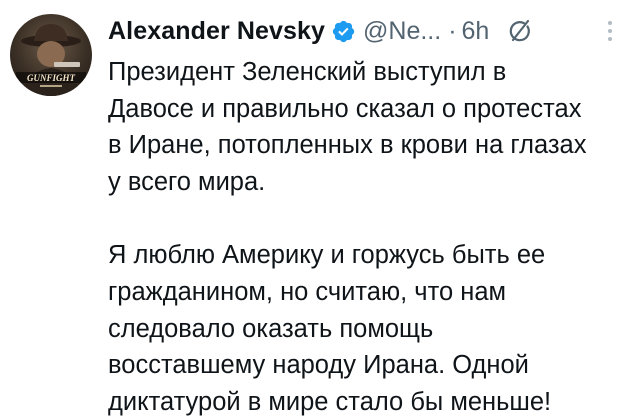  What do you see at coordinates (187, 181) in the screenshot?
I see `text-line: у всего мира.` at bounding box center [187, 181].